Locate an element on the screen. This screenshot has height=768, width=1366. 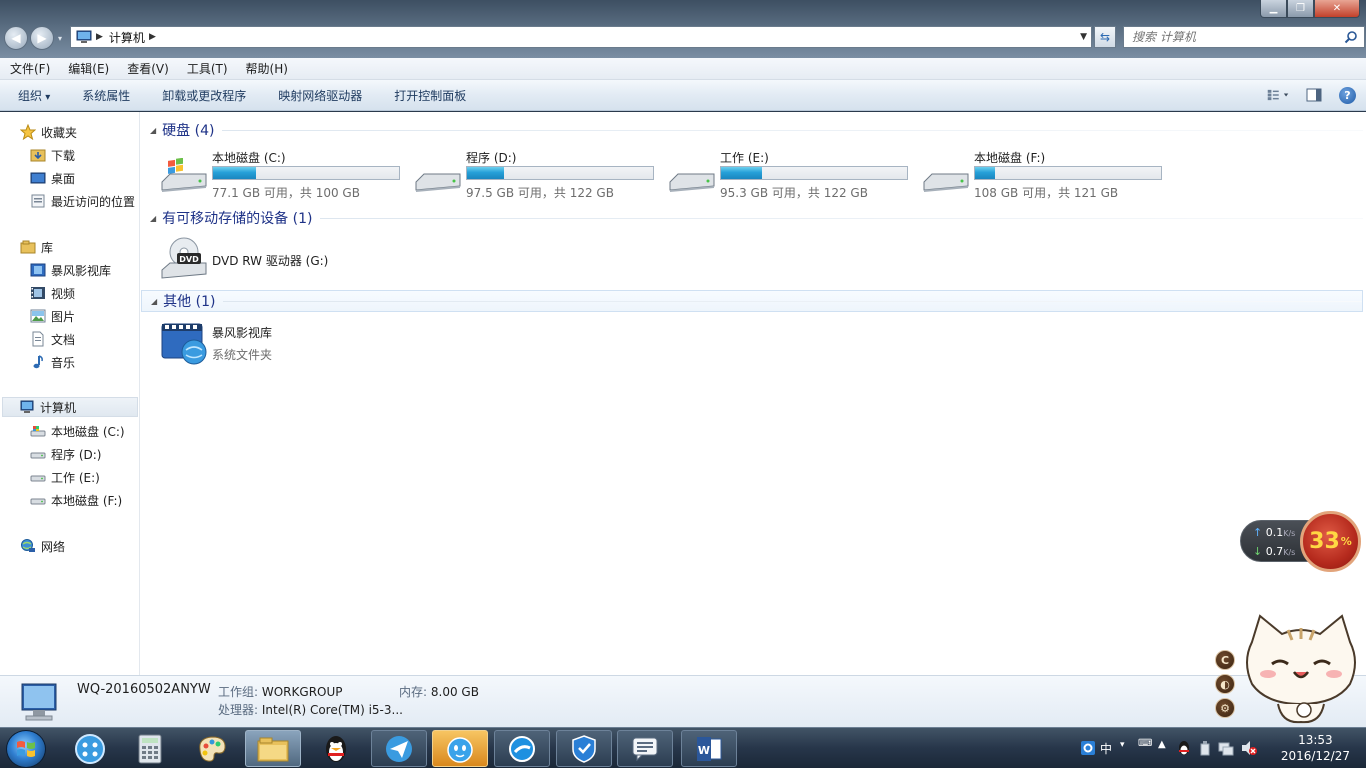
clock-time: 13:53 is located at coordinates (1315, 740).